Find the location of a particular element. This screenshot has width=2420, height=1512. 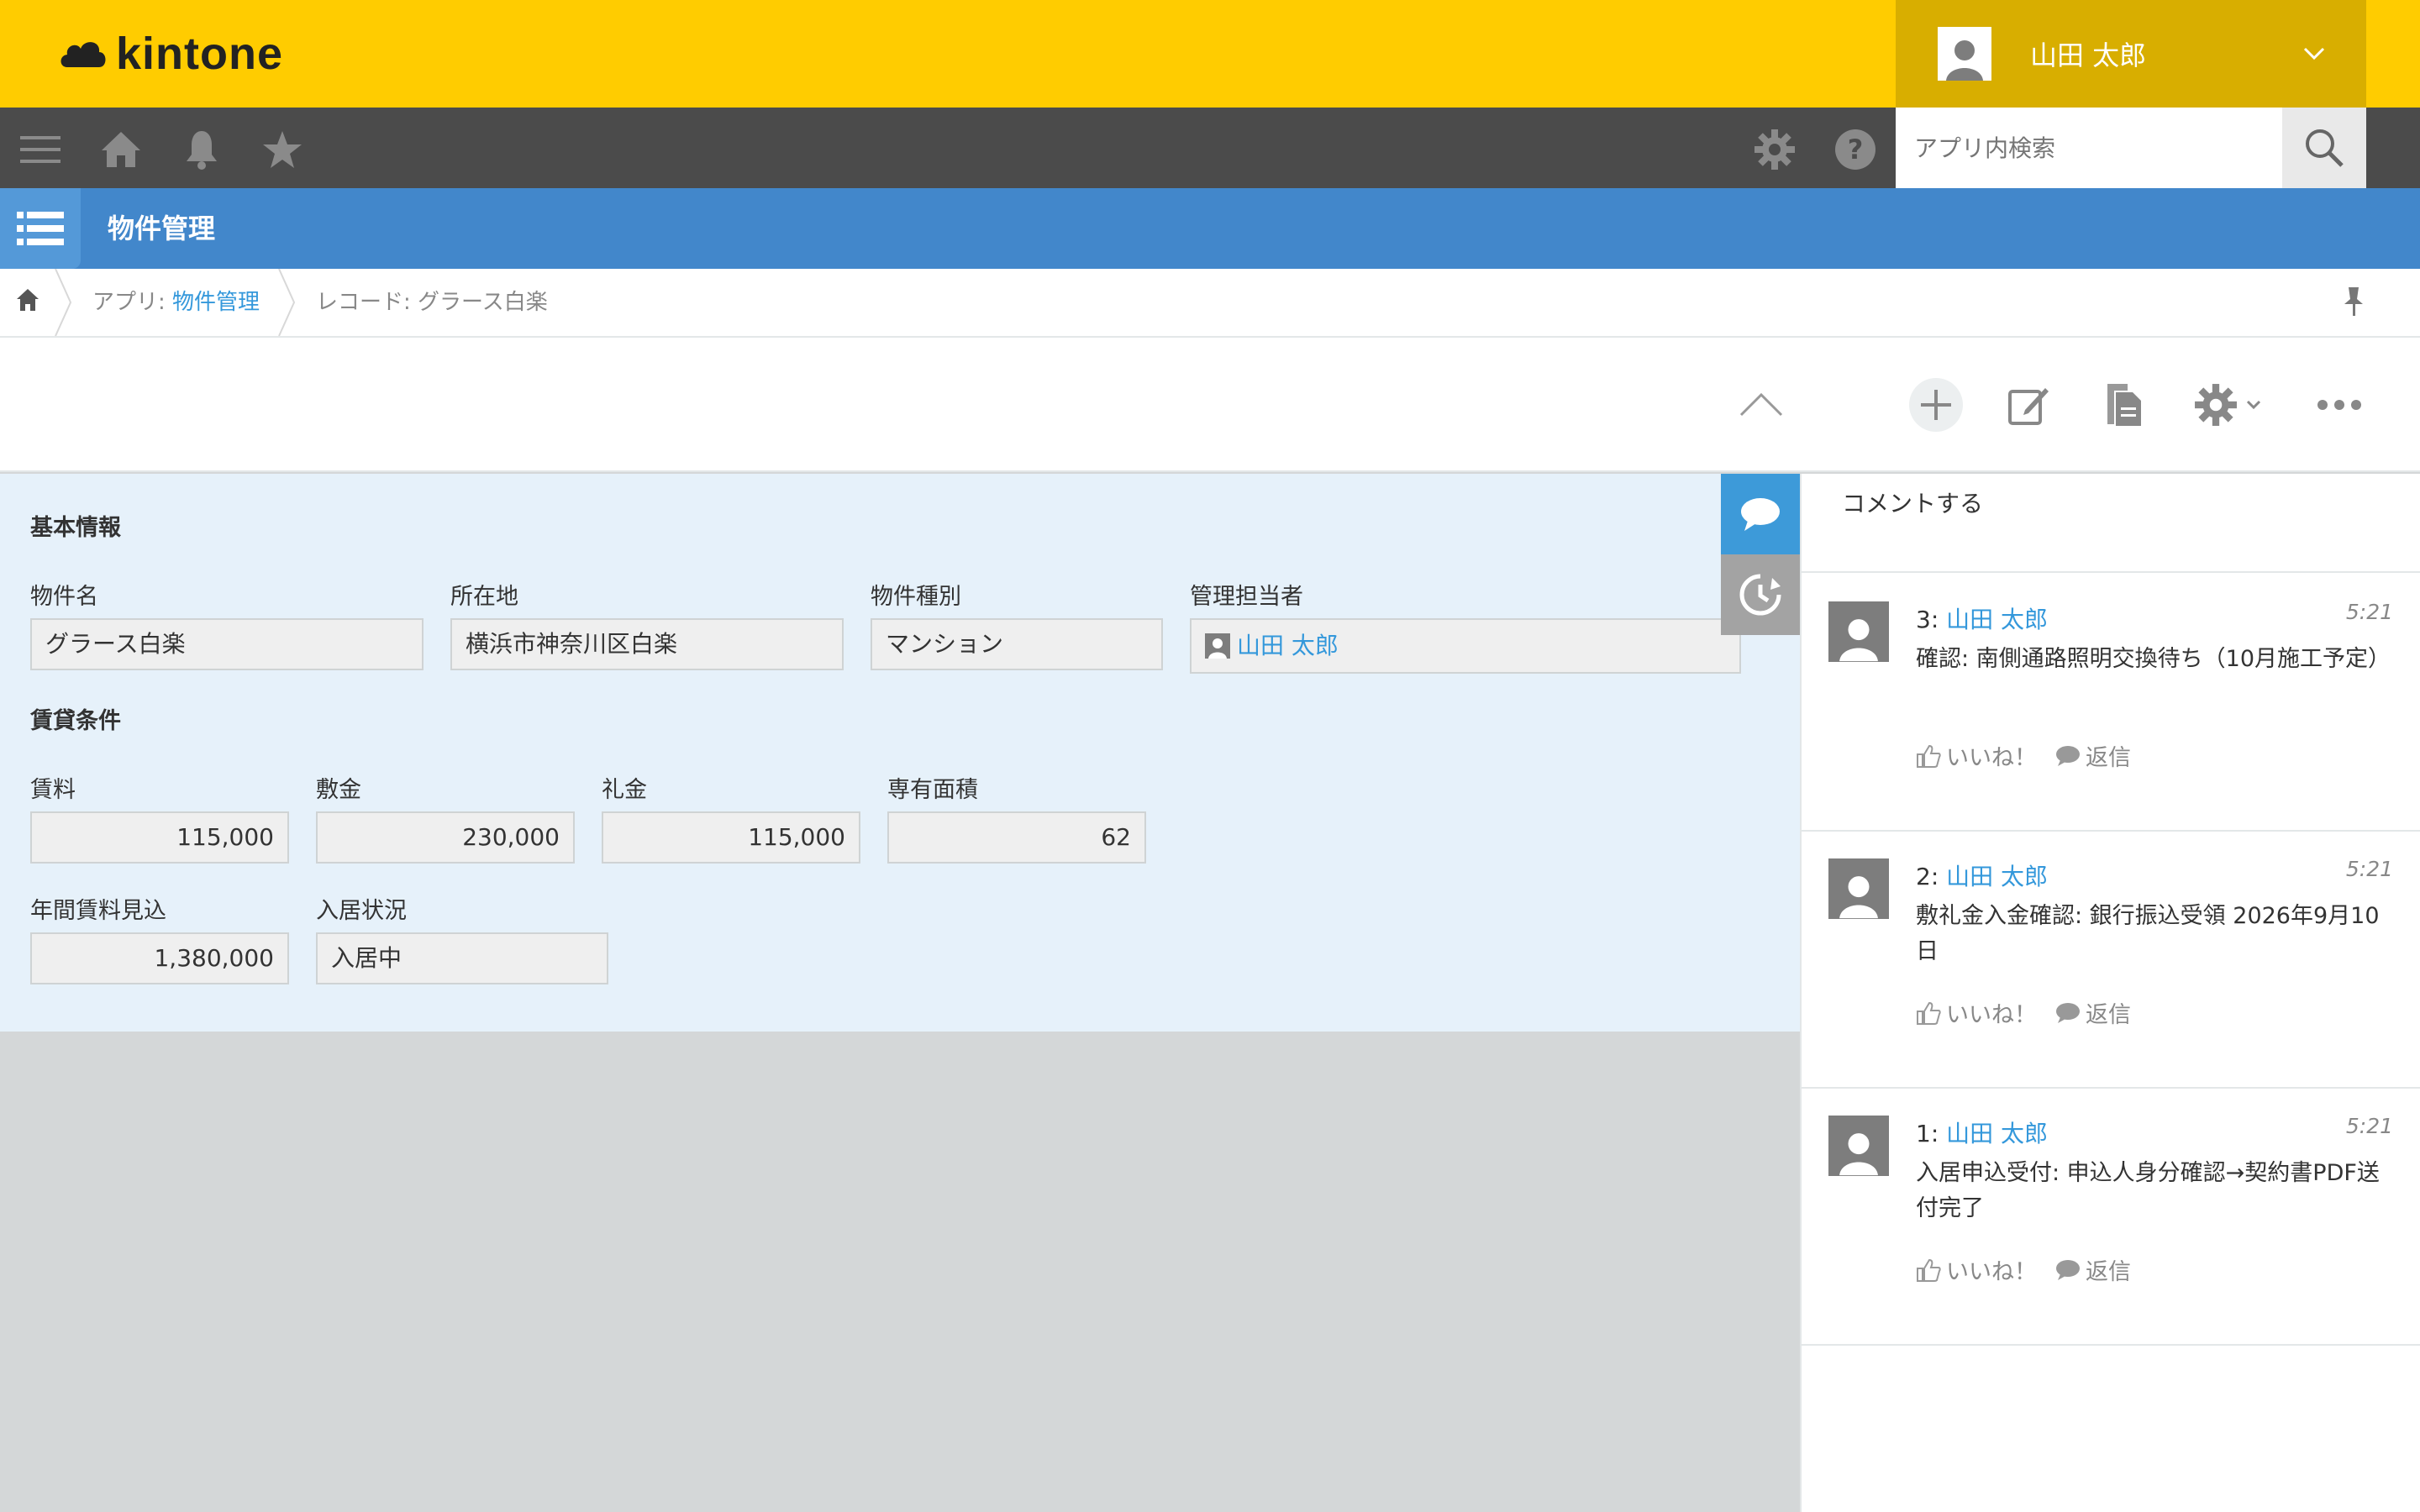

kintone-logo: kintone is located at coordinates (170, 54).